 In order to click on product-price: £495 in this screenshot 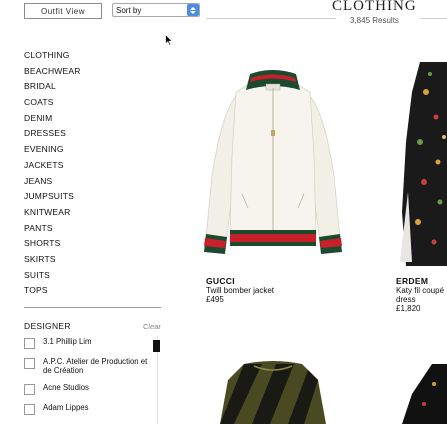, I will do `click(215, 299)`.